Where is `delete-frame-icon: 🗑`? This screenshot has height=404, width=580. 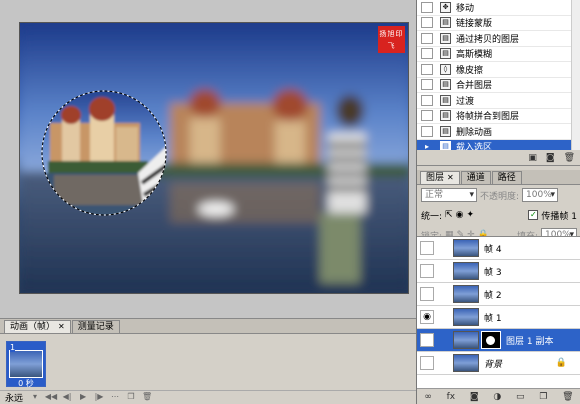 delete-frame-icon: 🗑 is located at coordinates (147, 397).